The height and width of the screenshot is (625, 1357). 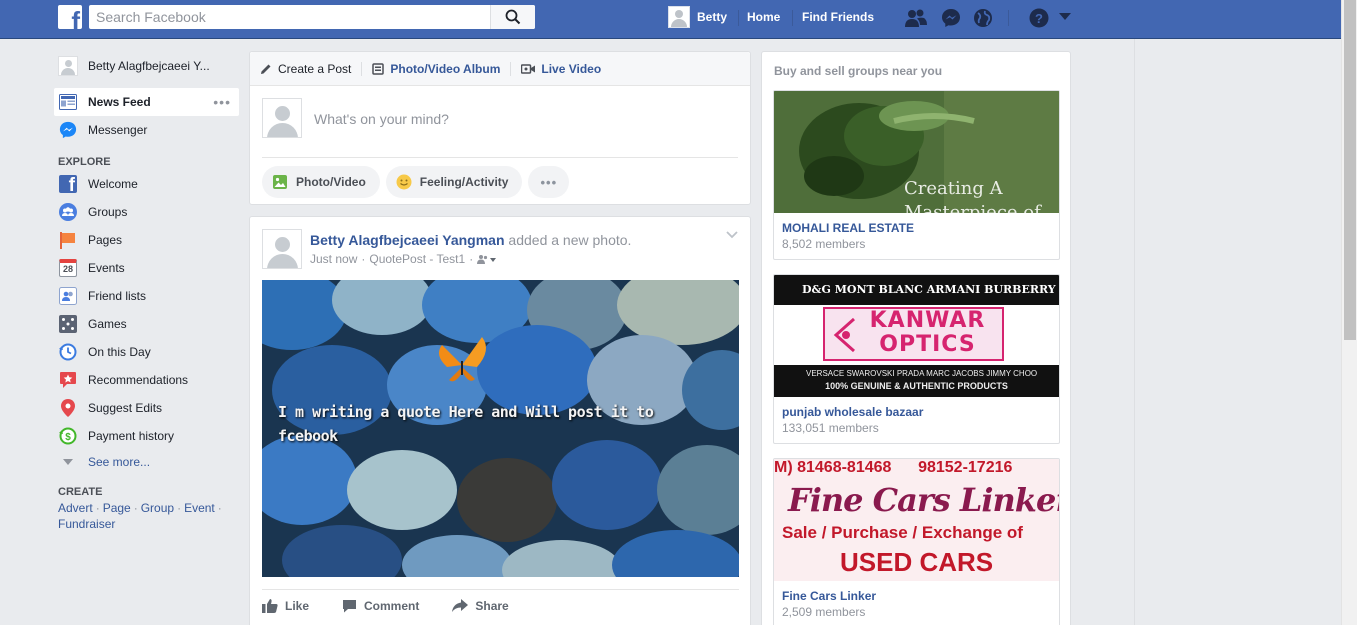 I want to click on audience-friends-icon, so click(x=487, y=259).